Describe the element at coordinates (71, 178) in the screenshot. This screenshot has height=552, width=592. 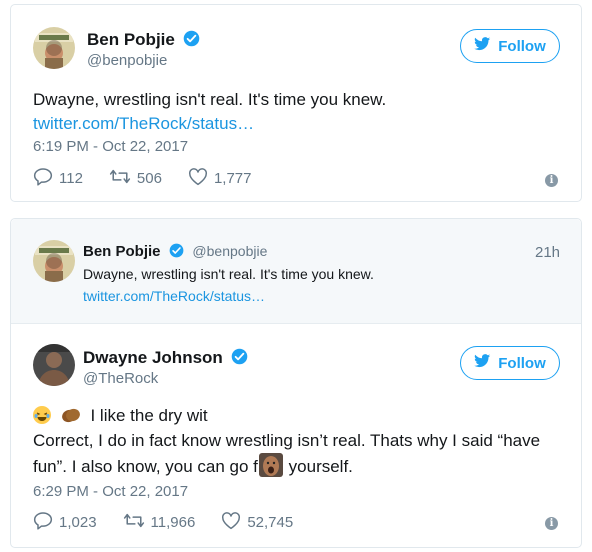
I see `reply-count: 112` at that location.